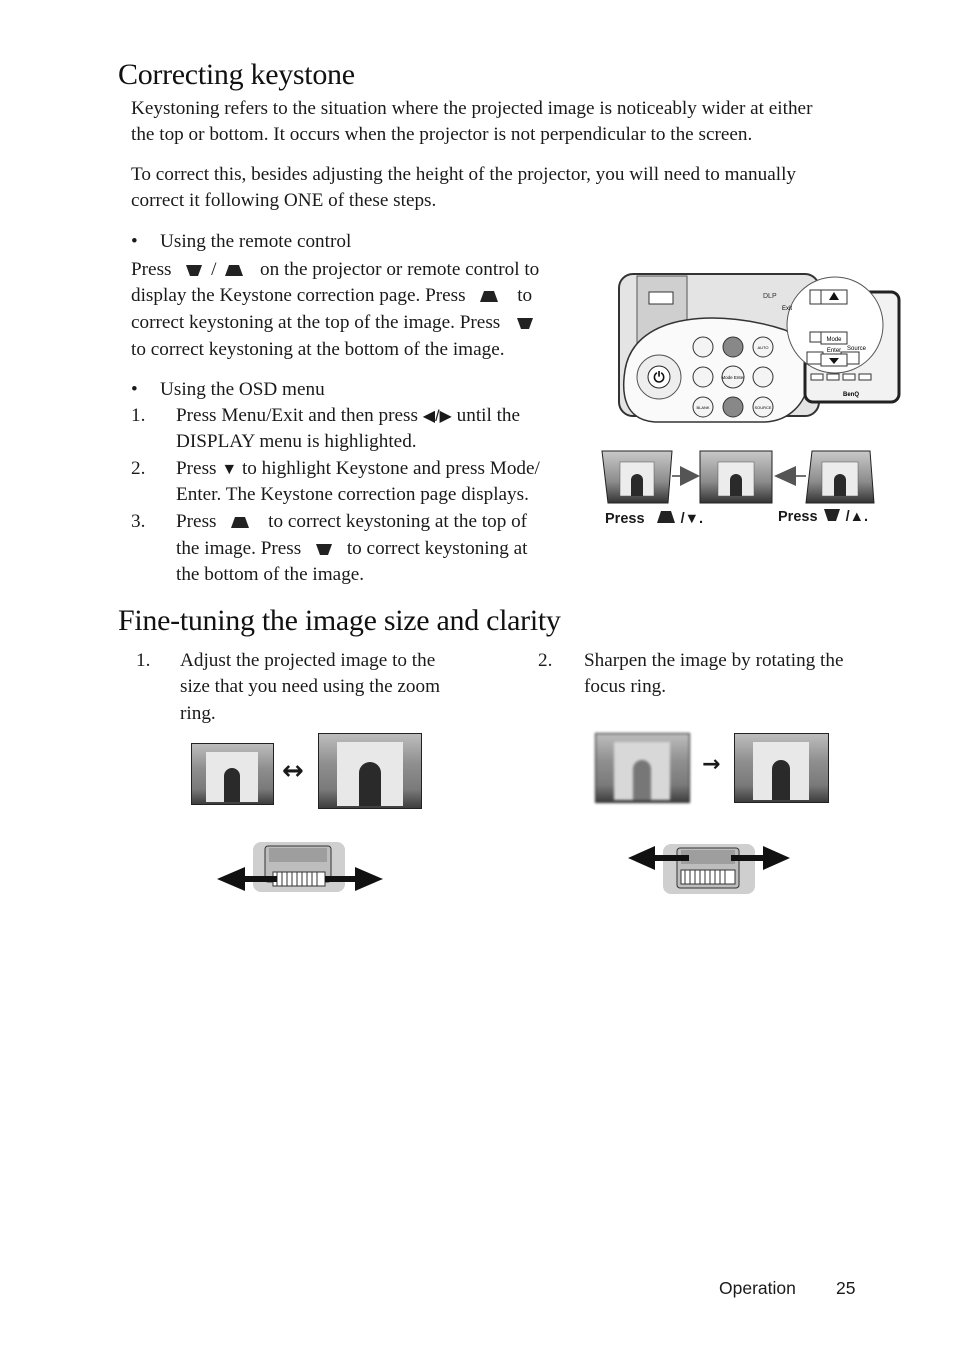  Describe the element at coordinates (308, 660) in the screenshot. I see `zoom-step-line: Adjust the projected image to the` at that location.